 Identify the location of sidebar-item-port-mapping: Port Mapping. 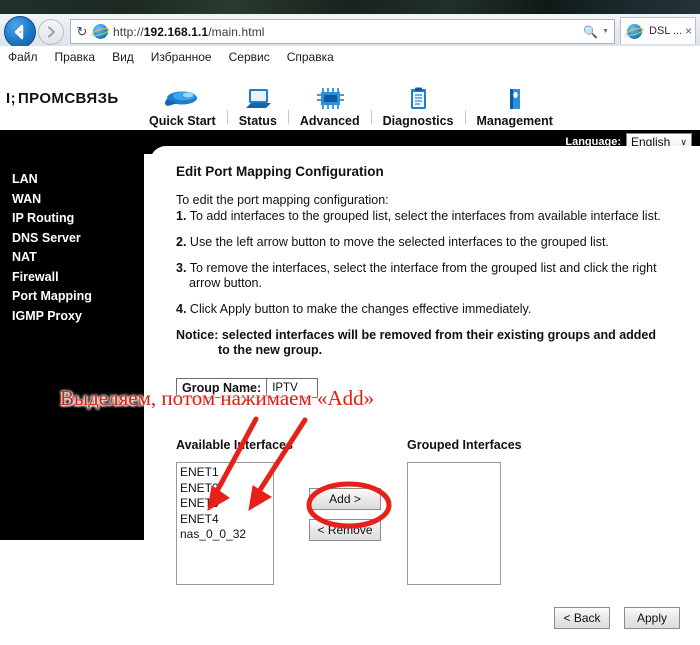
(78, 297).